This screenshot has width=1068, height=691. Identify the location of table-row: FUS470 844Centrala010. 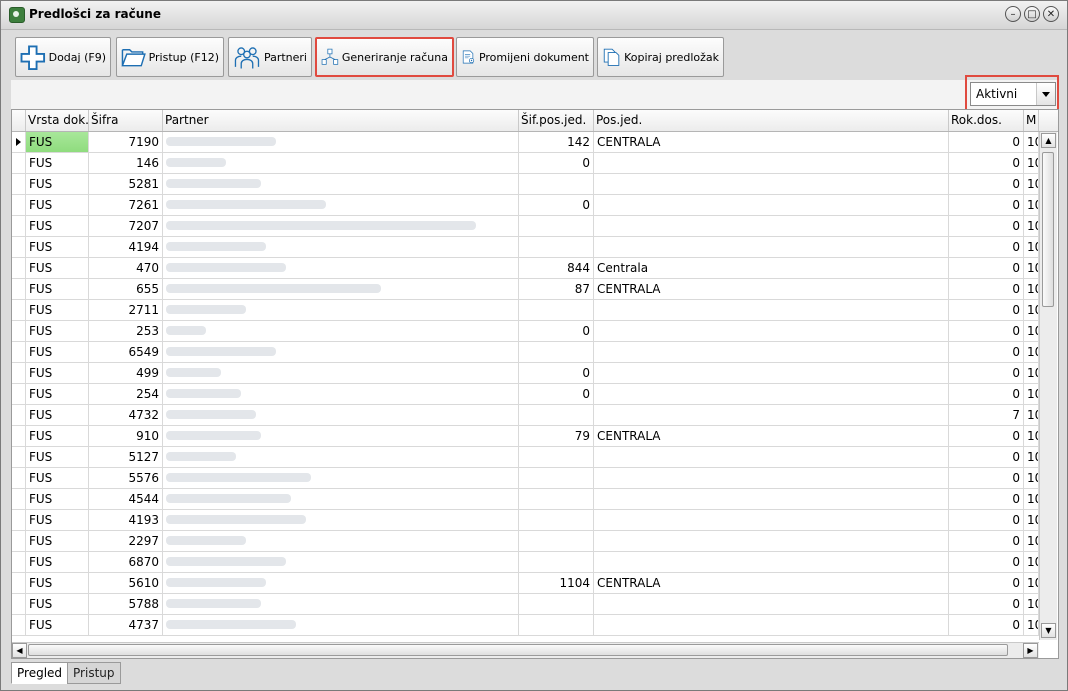
(525, 268).